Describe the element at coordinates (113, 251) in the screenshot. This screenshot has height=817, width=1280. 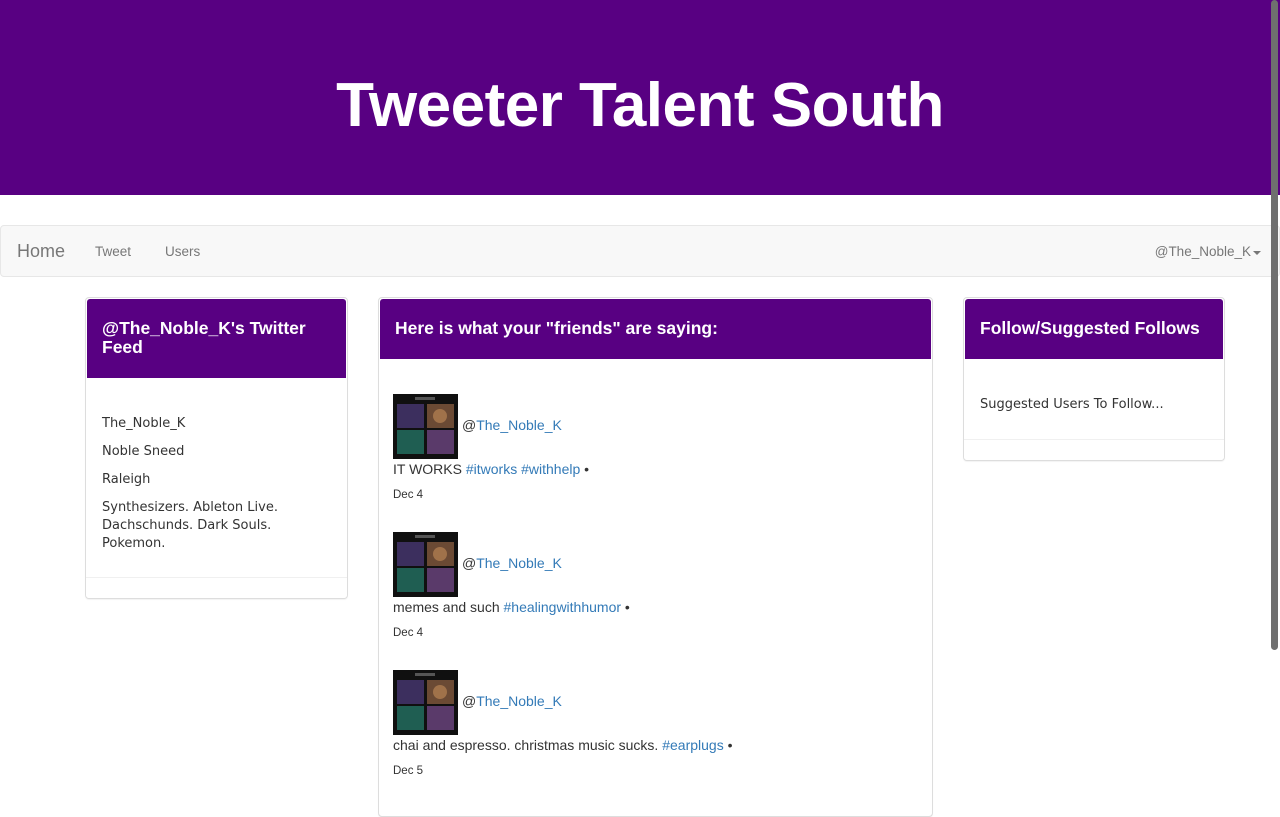
I see `nav-tweet-link: Tweet` at that location.